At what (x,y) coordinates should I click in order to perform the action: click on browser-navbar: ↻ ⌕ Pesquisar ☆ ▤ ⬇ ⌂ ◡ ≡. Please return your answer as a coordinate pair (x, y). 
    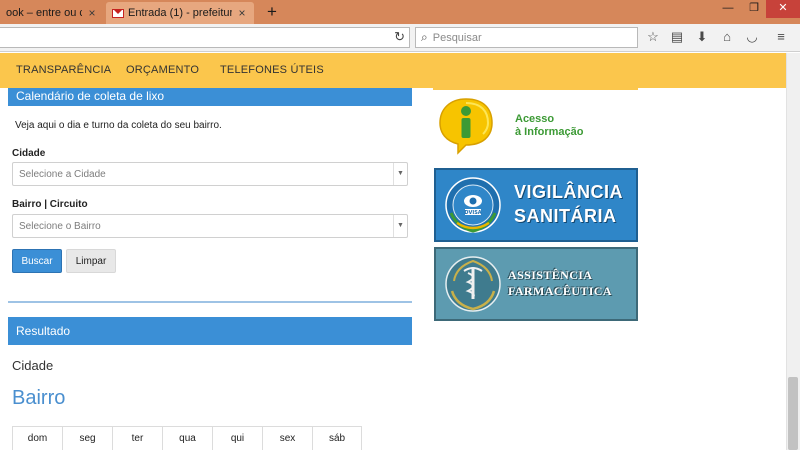
    Looking at the image, I should click on (400, 38).